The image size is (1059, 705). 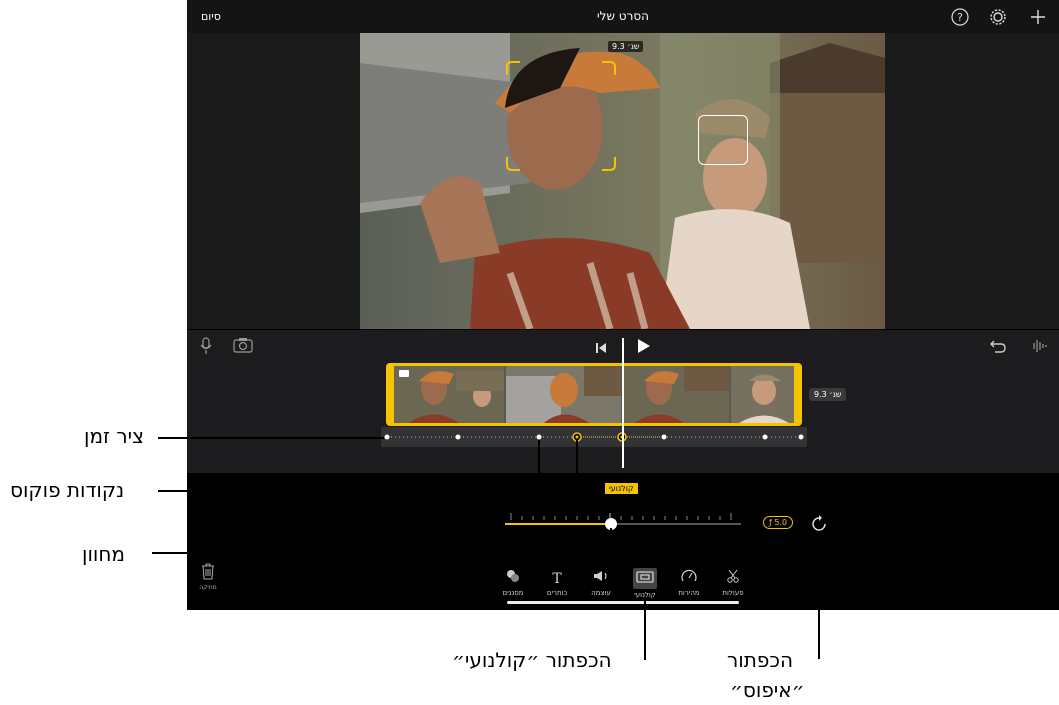 I want to click on callout-cinematic-line, so click(x=645, y=629).